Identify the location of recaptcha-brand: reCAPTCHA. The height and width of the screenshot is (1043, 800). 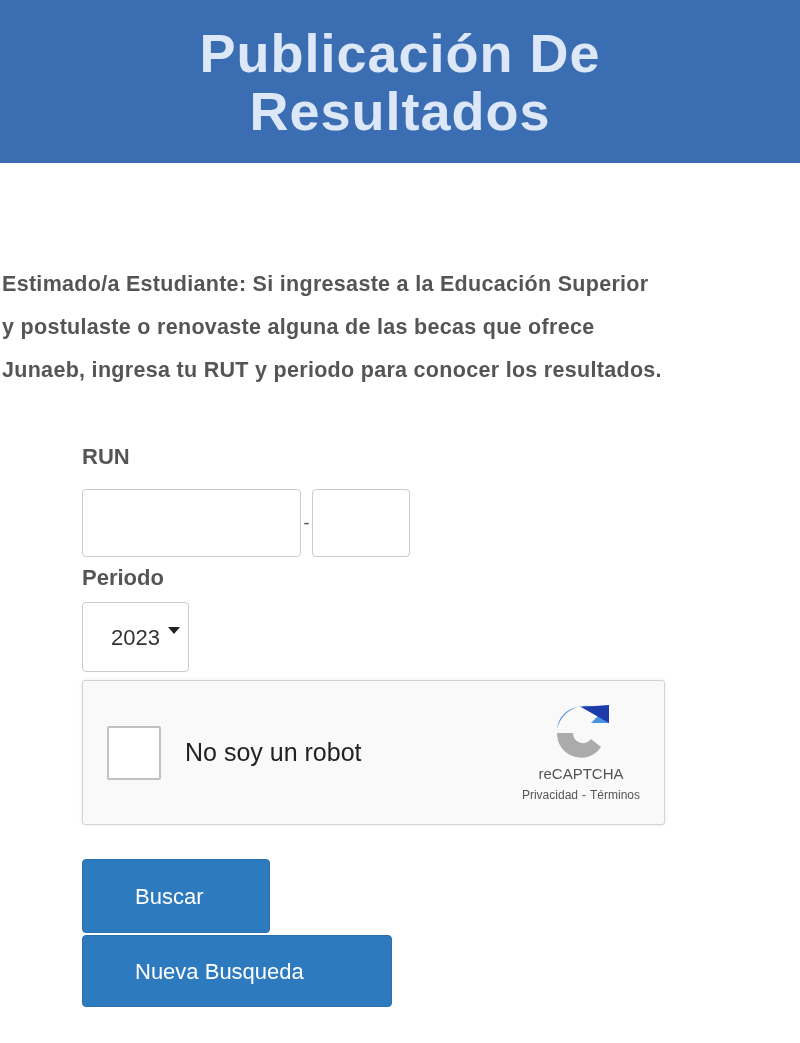
(581, 774).